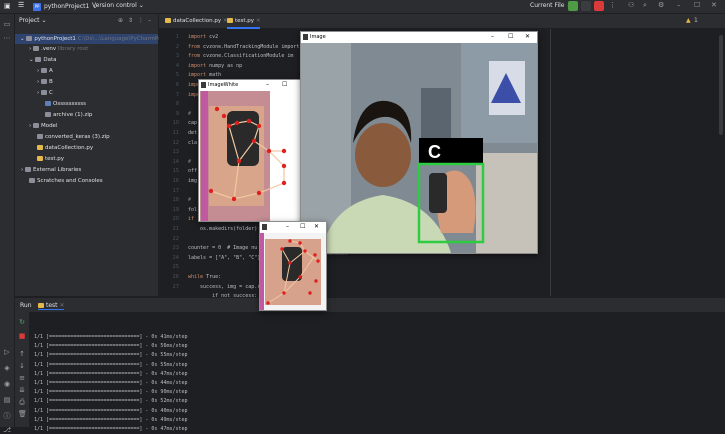 This screenshot has height=434, width=725. What do you see at coordinates (196, 21) in the screenshot?
I see `tab-datacollection: dataCollection.py ✕` at bounding box center [196, 21].